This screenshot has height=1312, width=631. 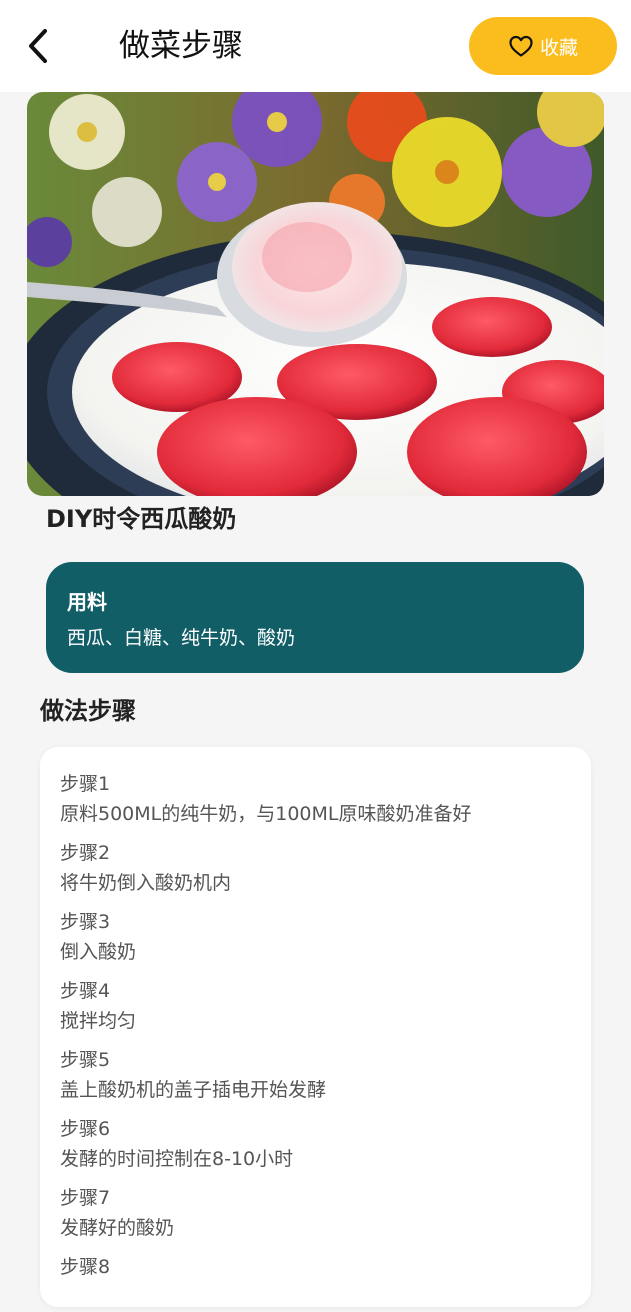 What do you see at coordinates (98, 1021) in the screenshot?
I see `step-text: 搅拌均匀` at bounding box center [98, 1021].